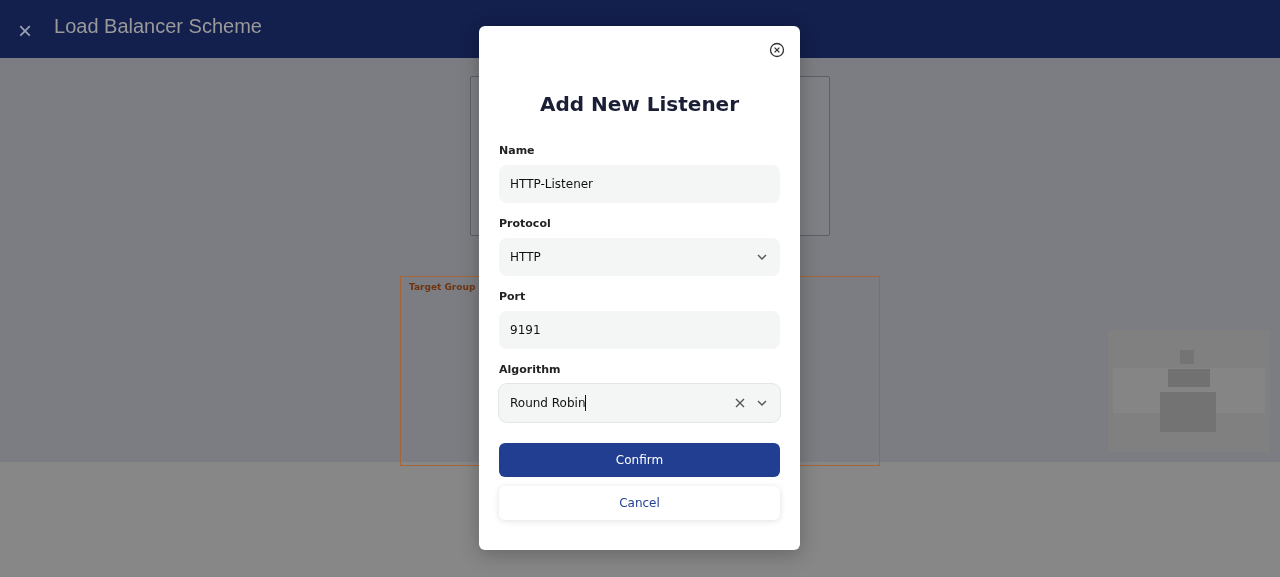  I want to click on clear-icon, so click(740, 403).